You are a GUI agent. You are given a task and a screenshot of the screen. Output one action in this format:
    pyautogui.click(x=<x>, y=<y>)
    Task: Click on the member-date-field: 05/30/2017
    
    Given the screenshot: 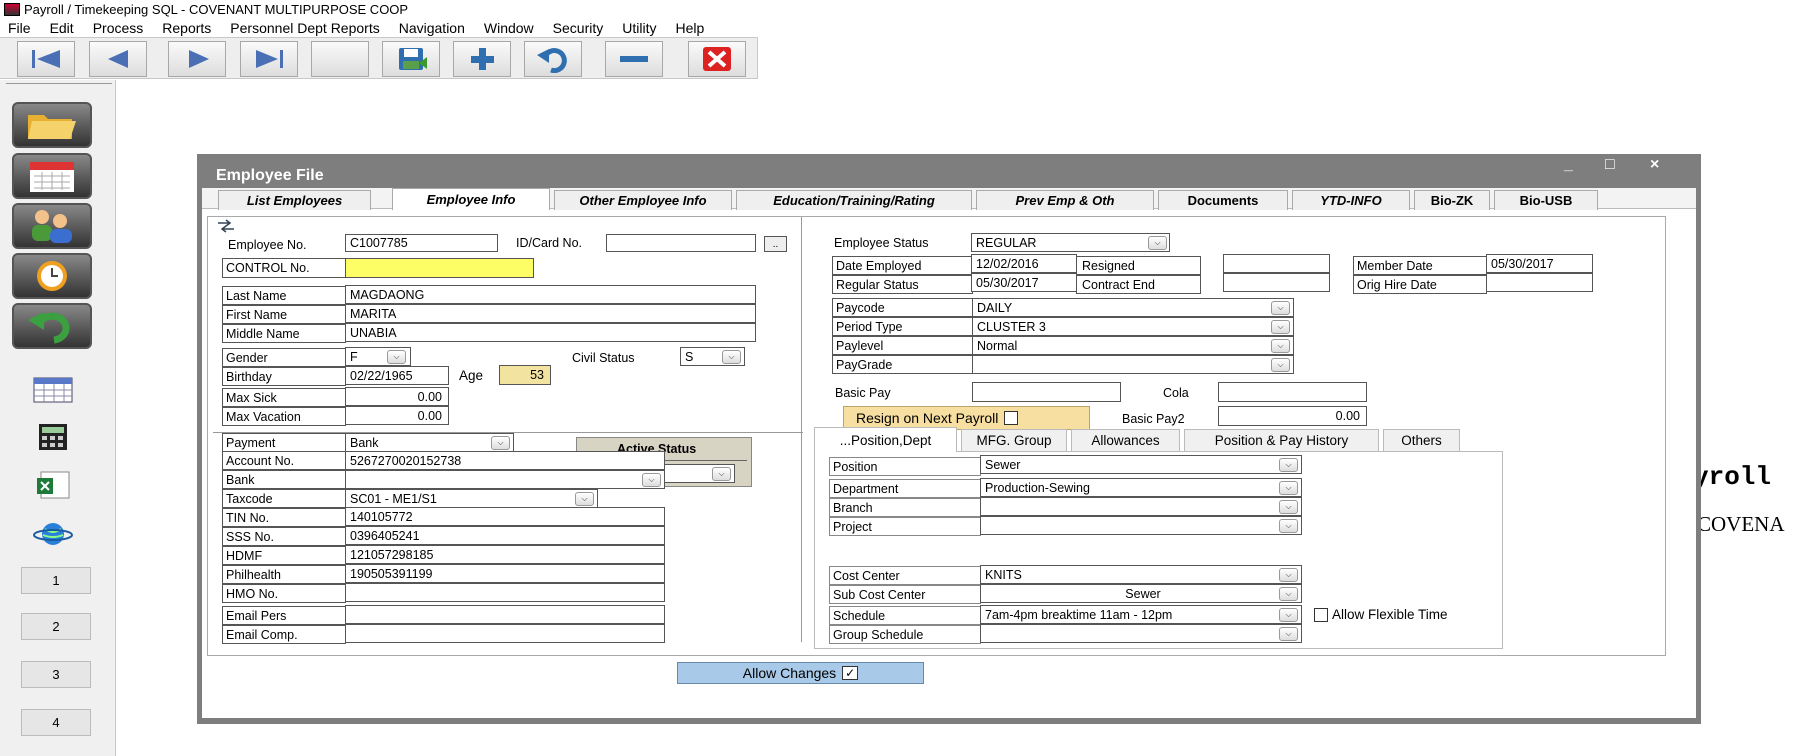 What is the action you would take?
    pyautogui.click(x=1539, y=263)
    